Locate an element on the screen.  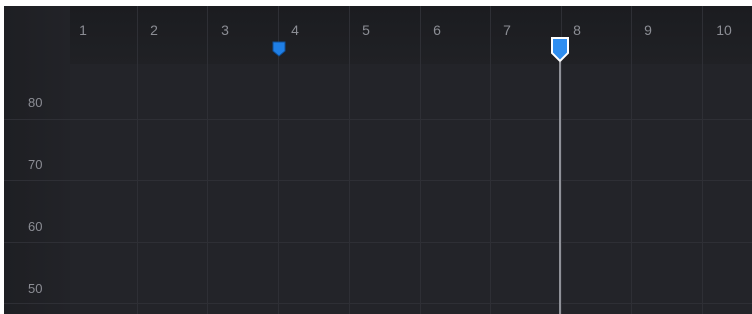
keyframe-marker is located at coordinates (279, 49).